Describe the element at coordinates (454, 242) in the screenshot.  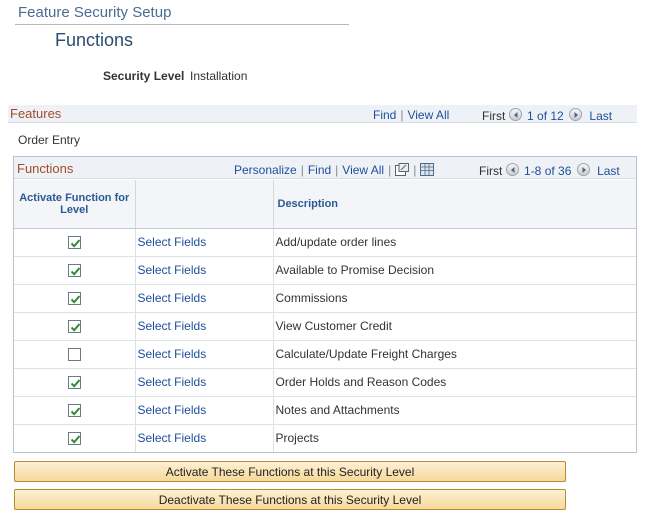
I see `function-description: Add/update order lines` at that location.